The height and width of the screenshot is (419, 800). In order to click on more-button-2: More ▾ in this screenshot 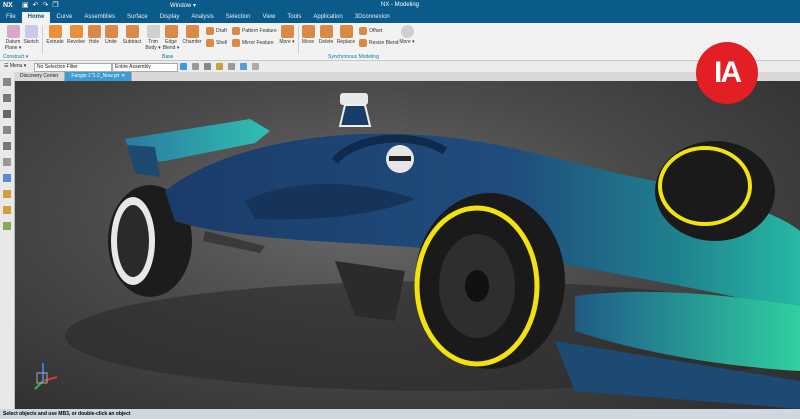, I will do `click(407, 35)`.